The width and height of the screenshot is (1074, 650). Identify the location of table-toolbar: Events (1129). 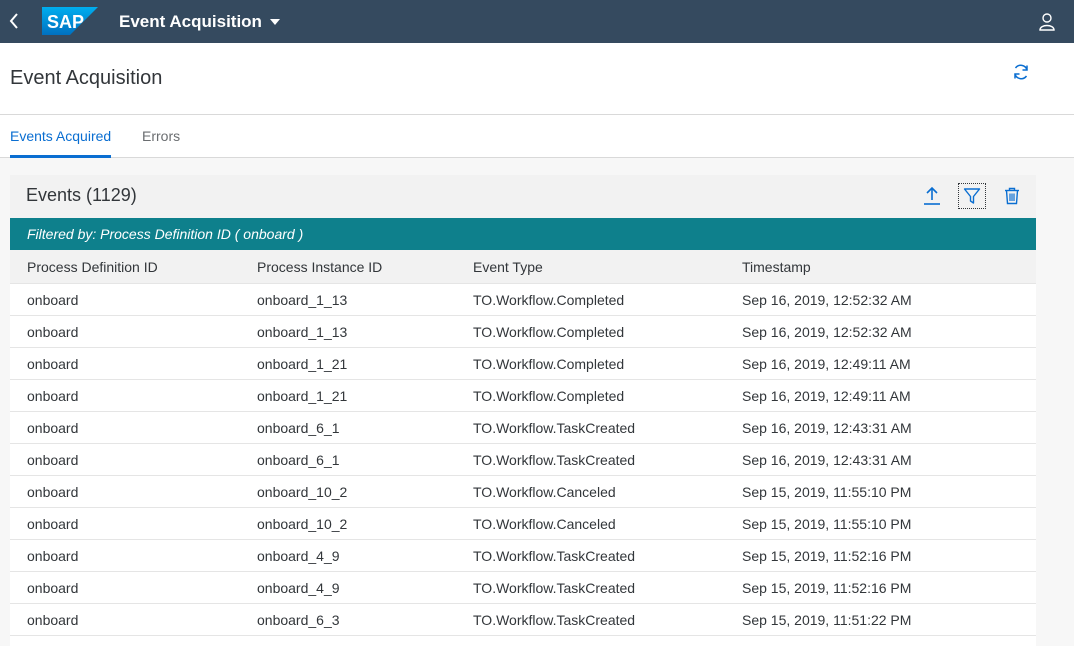
(523, 196).